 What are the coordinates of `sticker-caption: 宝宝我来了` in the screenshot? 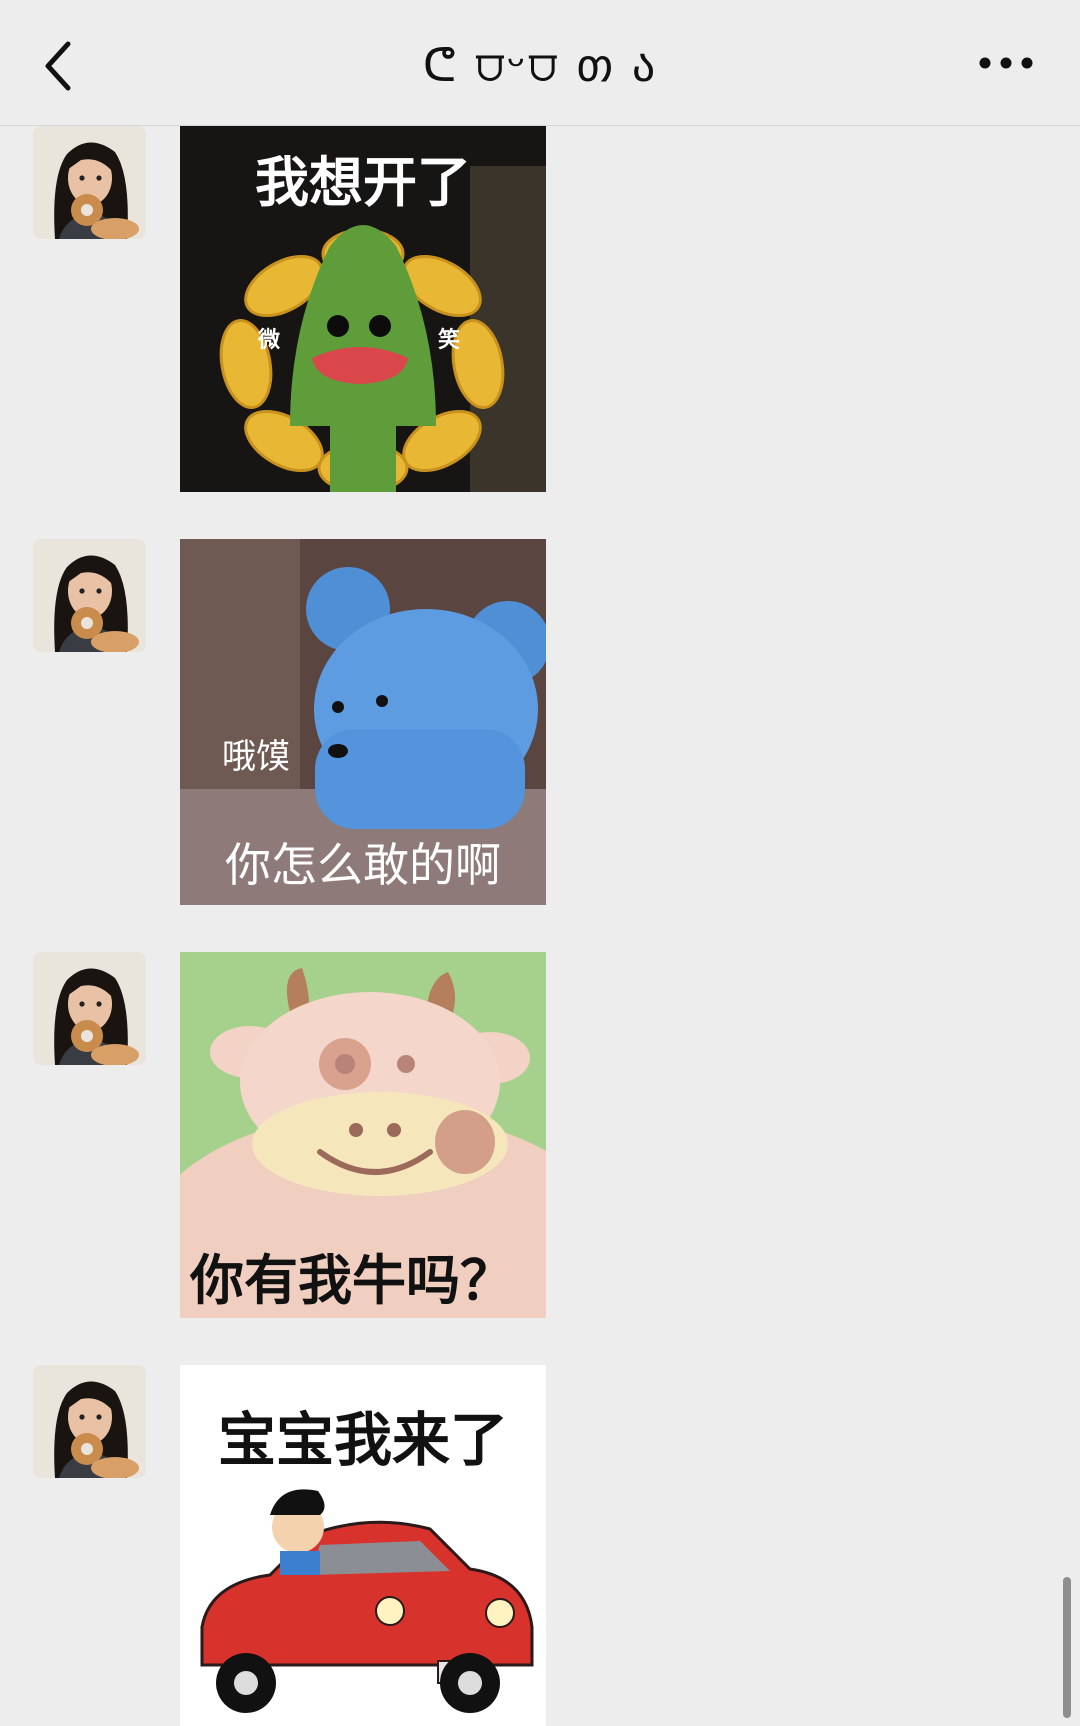 It's located at (362, 1440).